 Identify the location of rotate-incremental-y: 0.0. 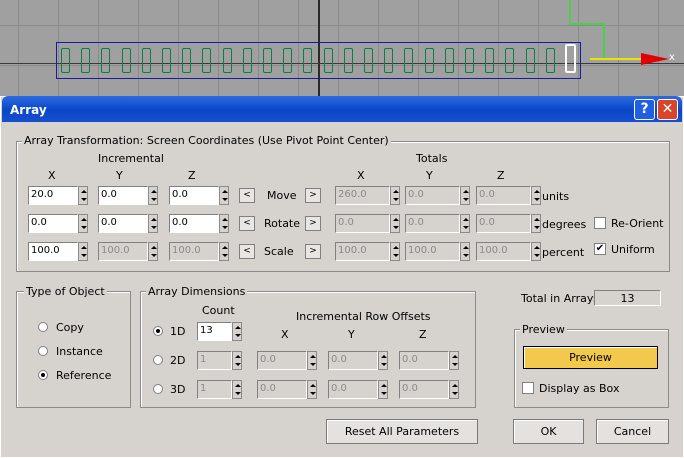
(123, 223).